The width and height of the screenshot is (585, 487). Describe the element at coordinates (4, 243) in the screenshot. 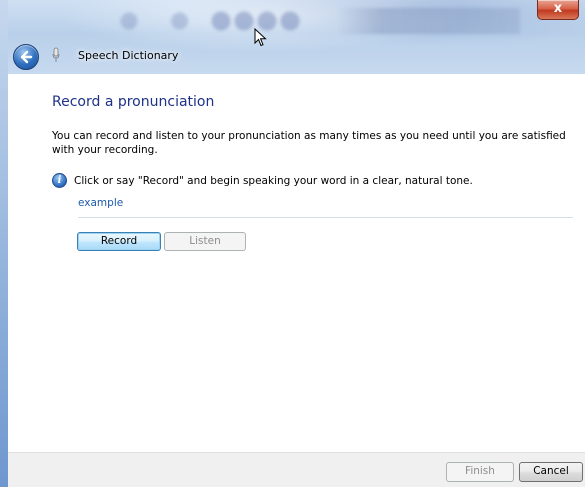

I see `window-left-border` at that location.